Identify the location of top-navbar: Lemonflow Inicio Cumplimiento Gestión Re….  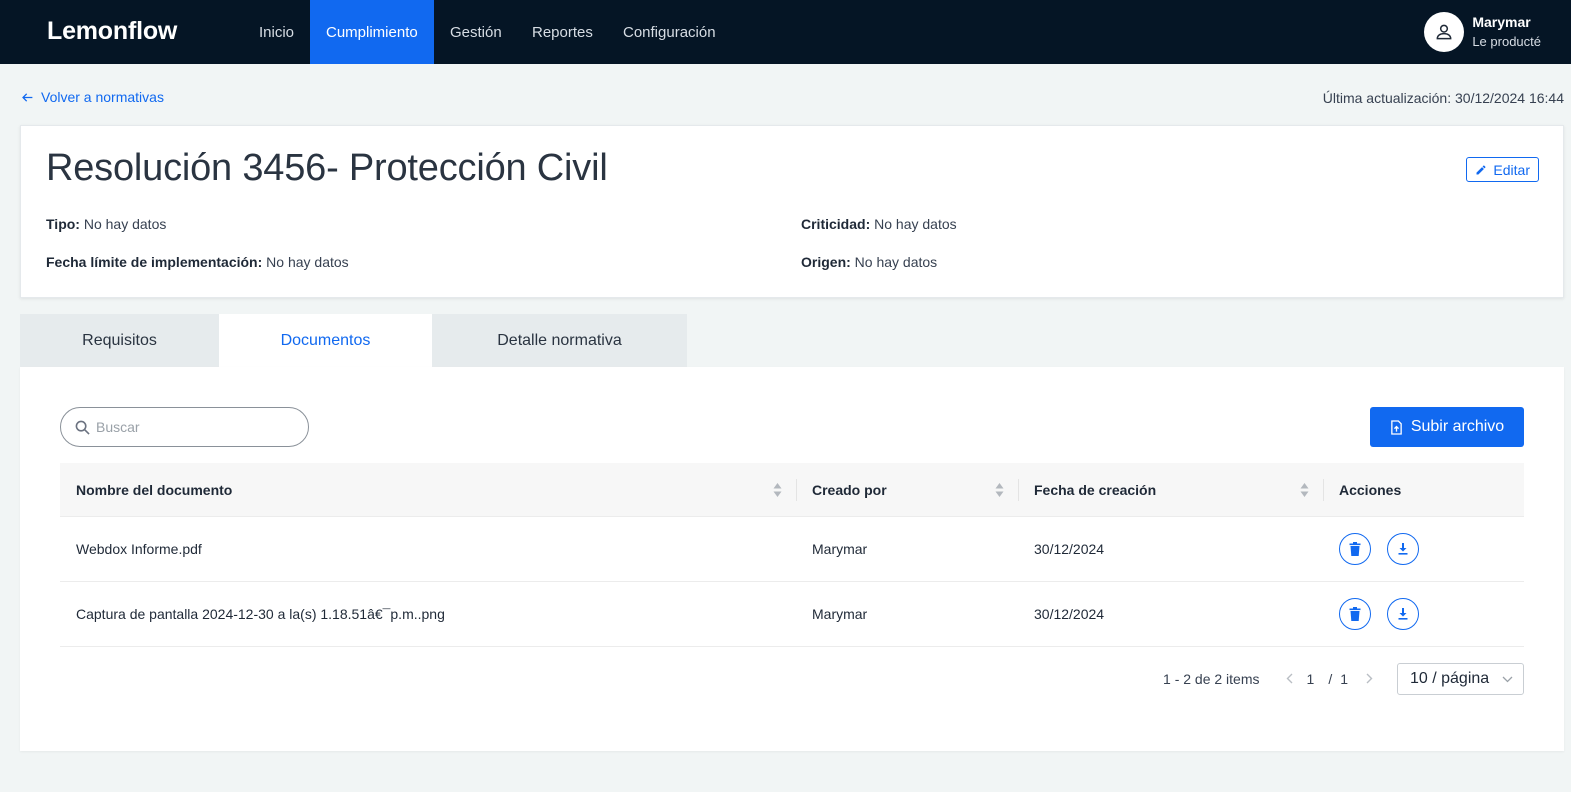
(785, 32).